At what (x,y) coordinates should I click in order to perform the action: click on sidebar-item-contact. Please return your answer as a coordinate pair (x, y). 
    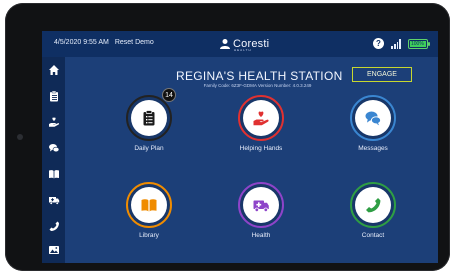
    Looking at the image, I should click on (53, 226).